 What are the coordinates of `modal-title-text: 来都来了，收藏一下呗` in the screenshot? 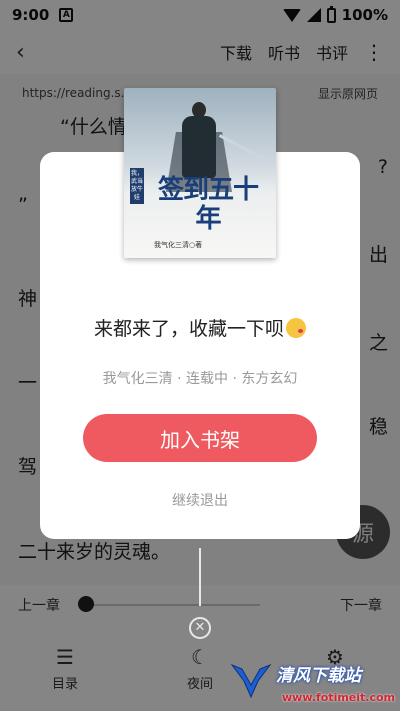 It's located at (188, 329).